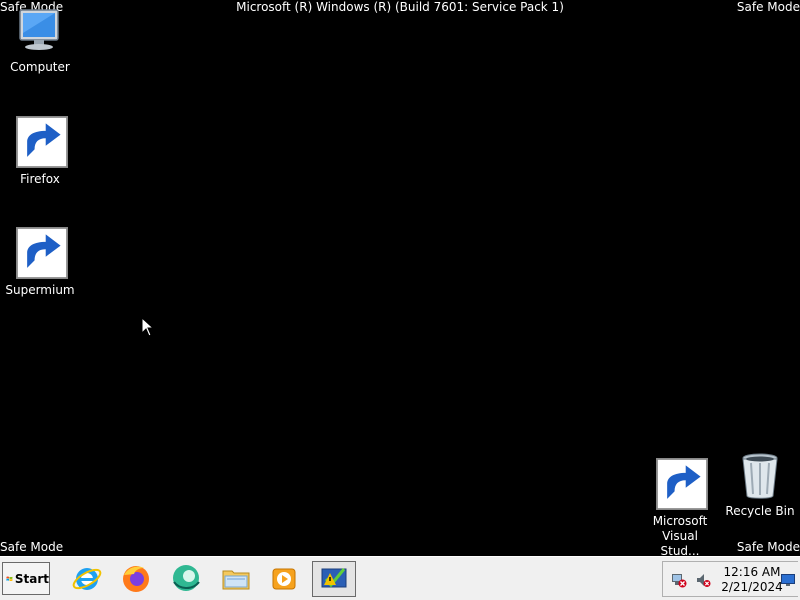 The height and width of the screenshot is (600, 800). I want to click on desktop-icon-firefox: Firefox, so click(40, 151).